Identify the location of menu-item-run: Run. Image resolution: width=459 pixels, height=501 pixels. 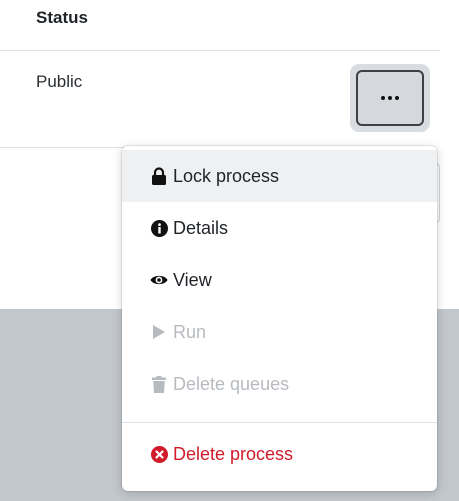
(279, 332).